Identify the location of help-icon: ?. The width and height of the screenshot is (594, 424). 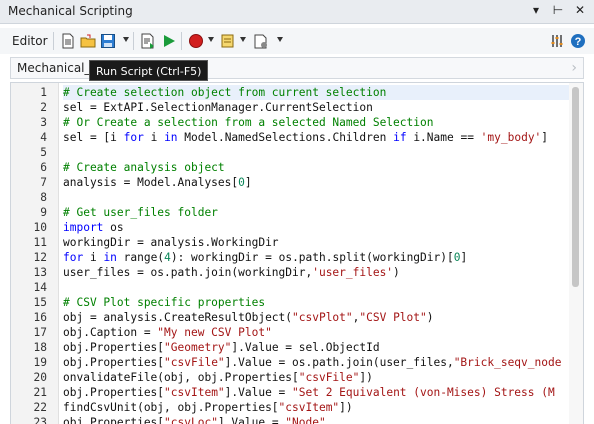
(578, 41).